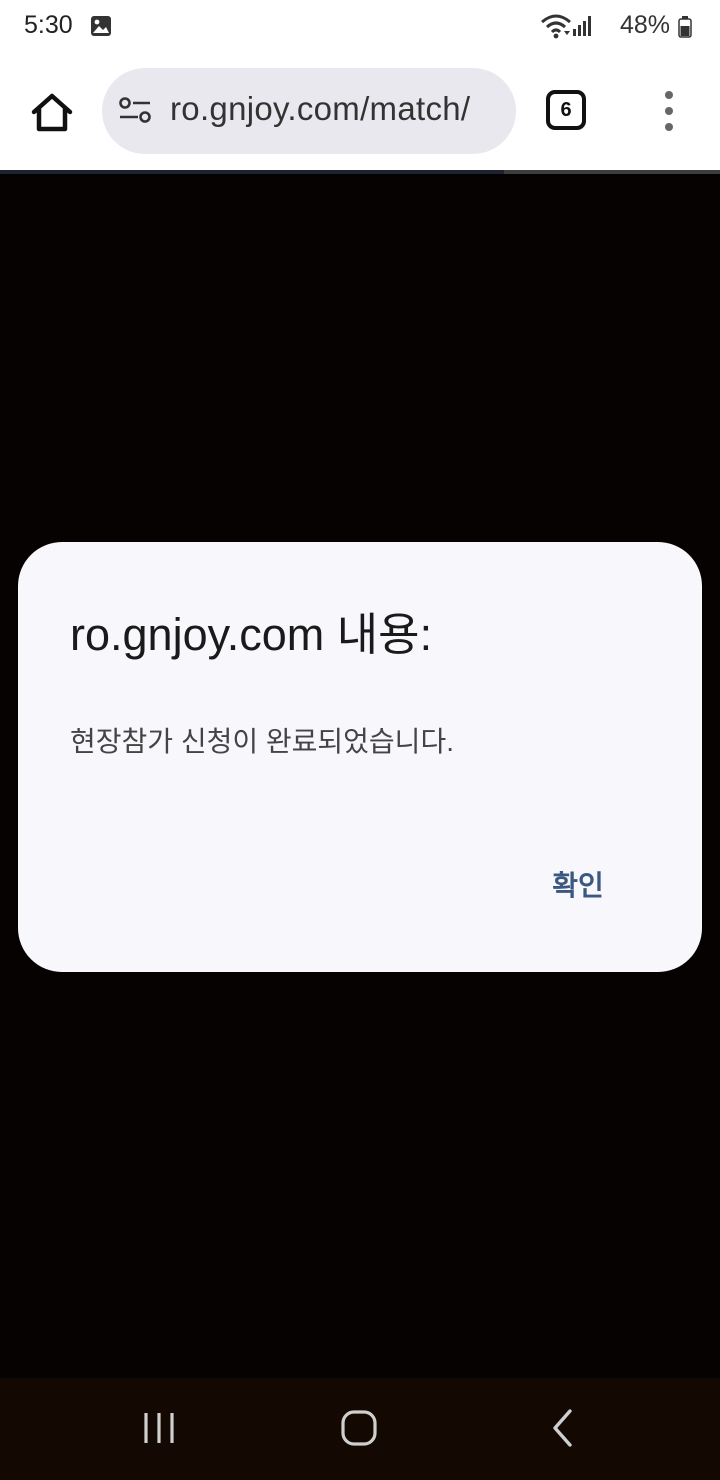  What do you see at coordinates (582, 28) in the screenshot?
I see `signal-icon` at bounding box center [582, 28].